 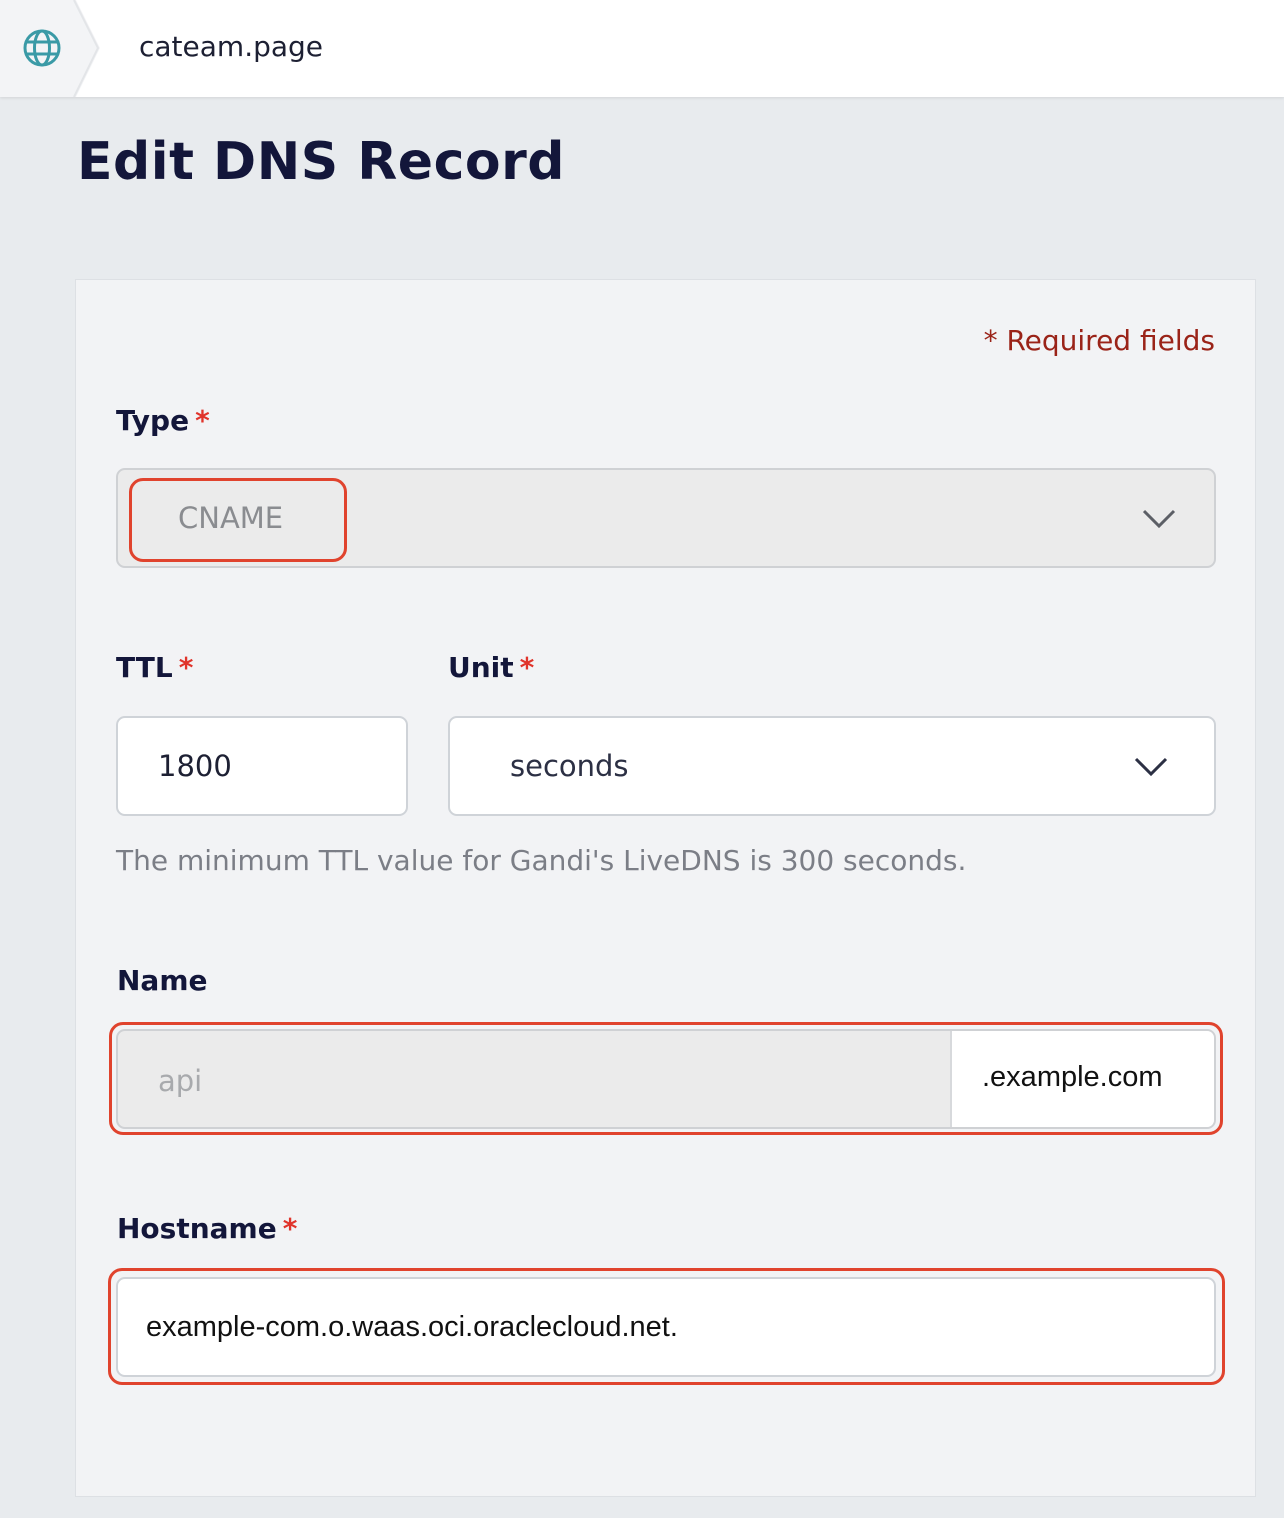 I want to click on name-domain-suffix: .example.com, so click(x=1082, y=1079).